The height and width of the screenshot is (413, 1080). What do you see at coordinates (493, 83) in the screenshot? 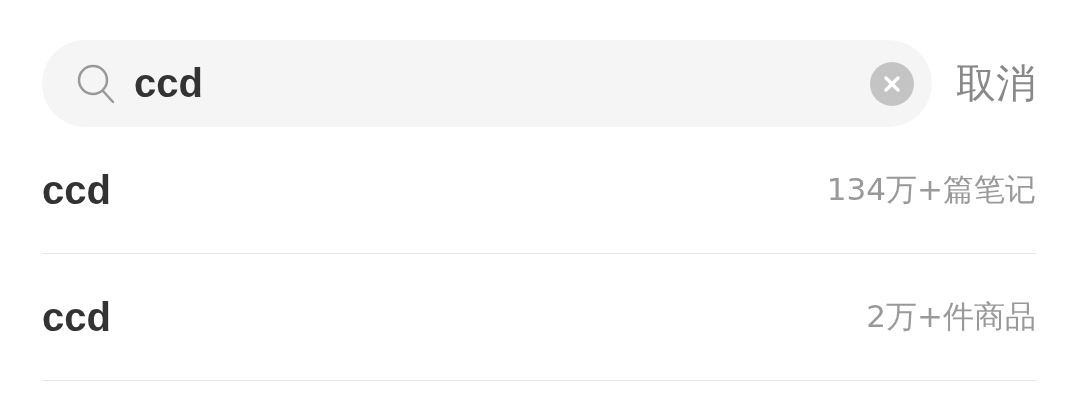
I see `search-field: ccd` at bounding box center [493, 83].